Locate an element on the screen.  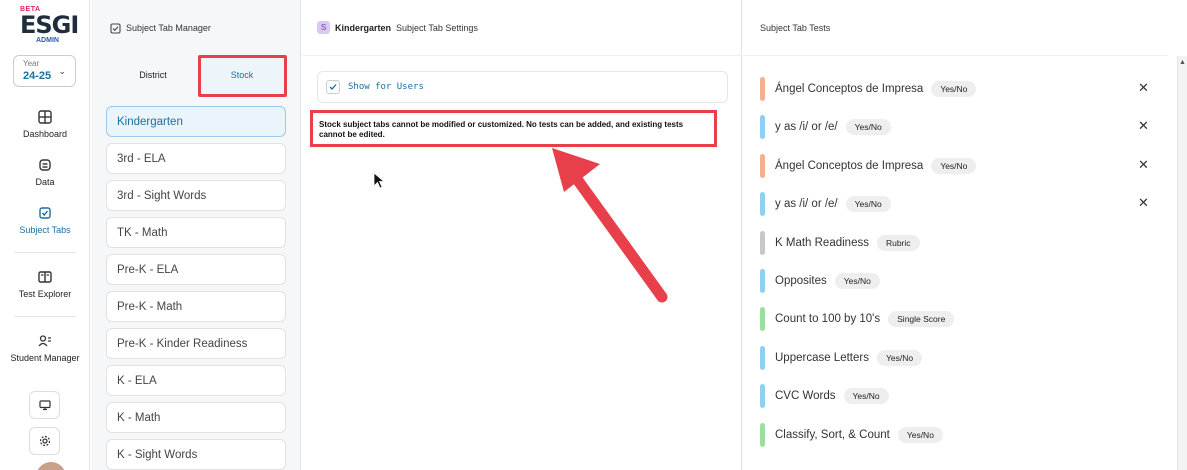
student-manager-icon is located at coordinates (44, 341).